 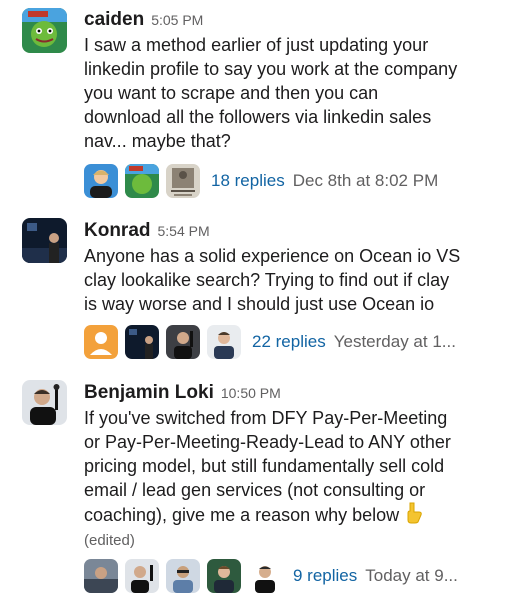 I want to click on avatar-konrad, so click(x=44, y=240).